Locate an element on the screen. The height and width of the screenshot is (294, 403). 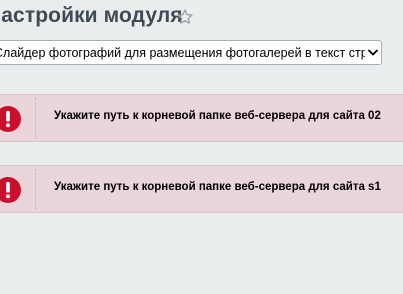
page-title: Настройки модуля is located at coordinates (91, 15).